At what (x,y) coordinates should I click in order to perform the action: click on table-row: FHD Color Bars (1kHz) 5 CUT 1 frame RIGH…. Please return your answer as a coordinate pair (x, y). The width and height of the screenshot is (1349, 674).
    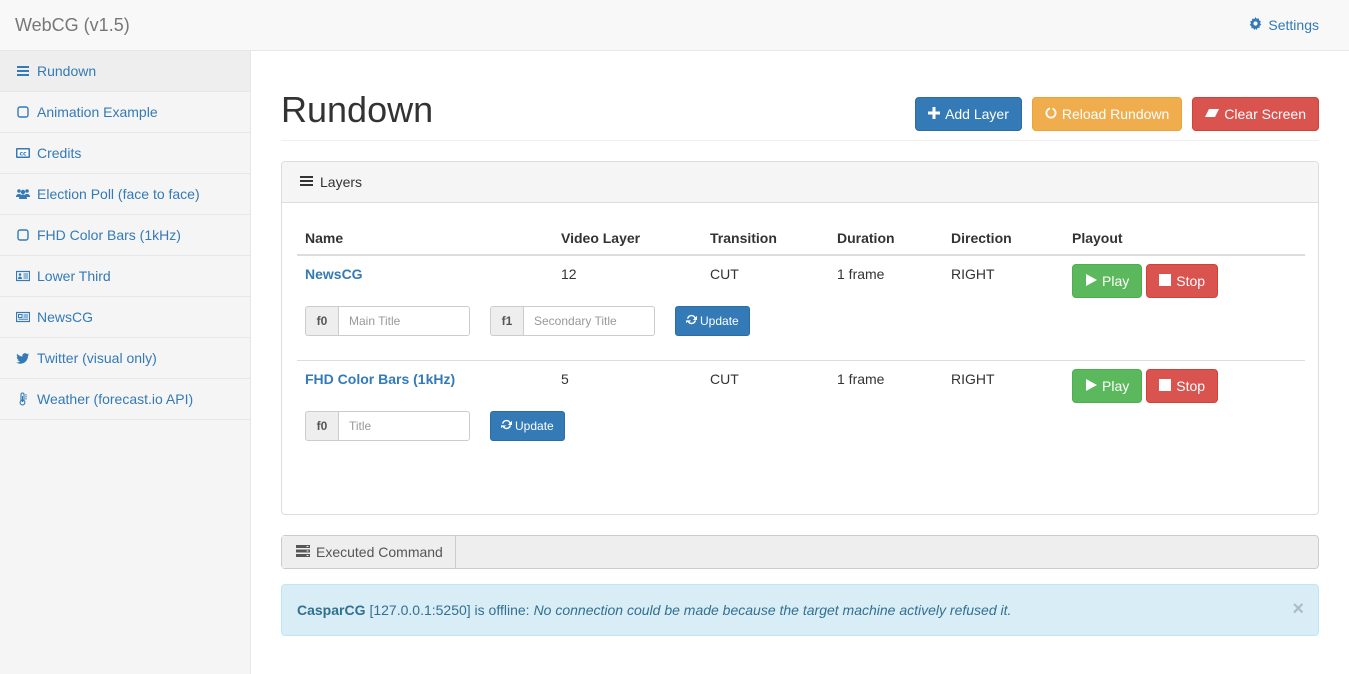
    Looking at the image, I should click on (801, 385).